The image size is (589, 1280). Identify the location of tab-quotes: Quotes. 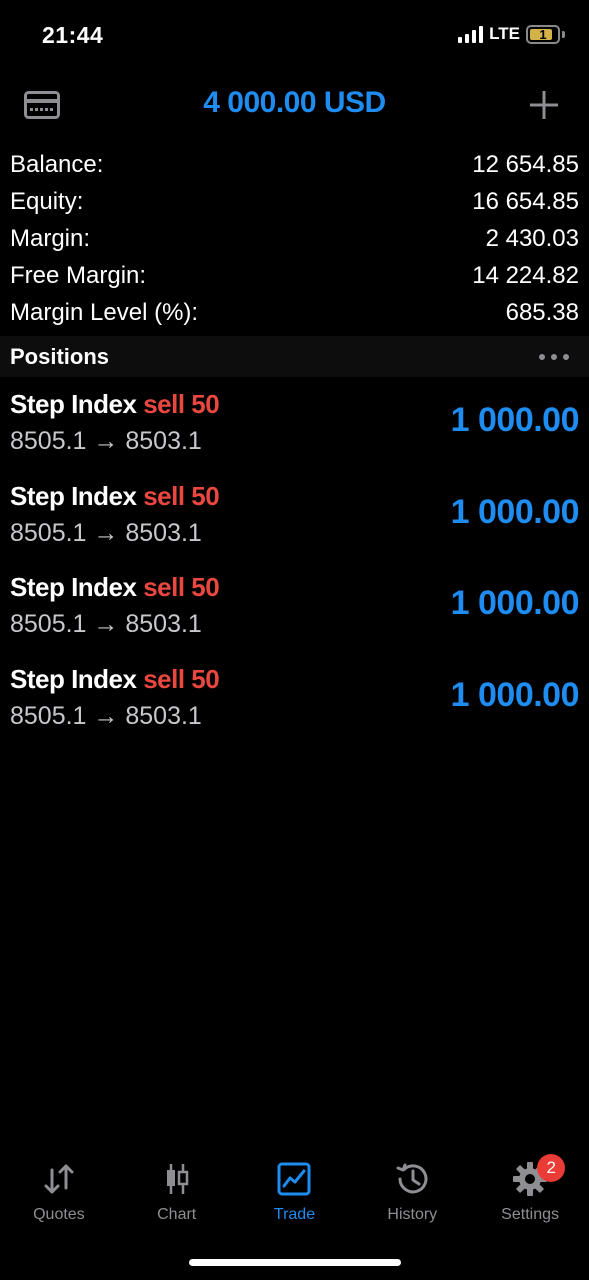
(59, 1195).